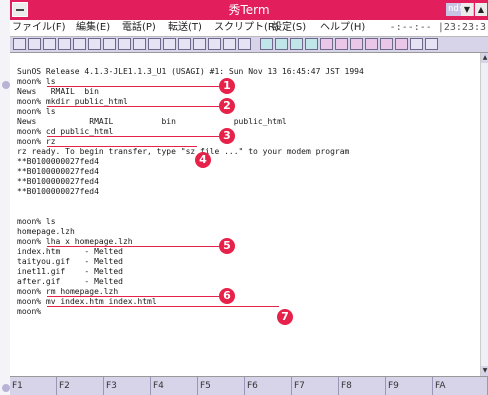  Describe the element at coordinates (268, 386) in the screenshot. I see `function-key: F6` at that location.